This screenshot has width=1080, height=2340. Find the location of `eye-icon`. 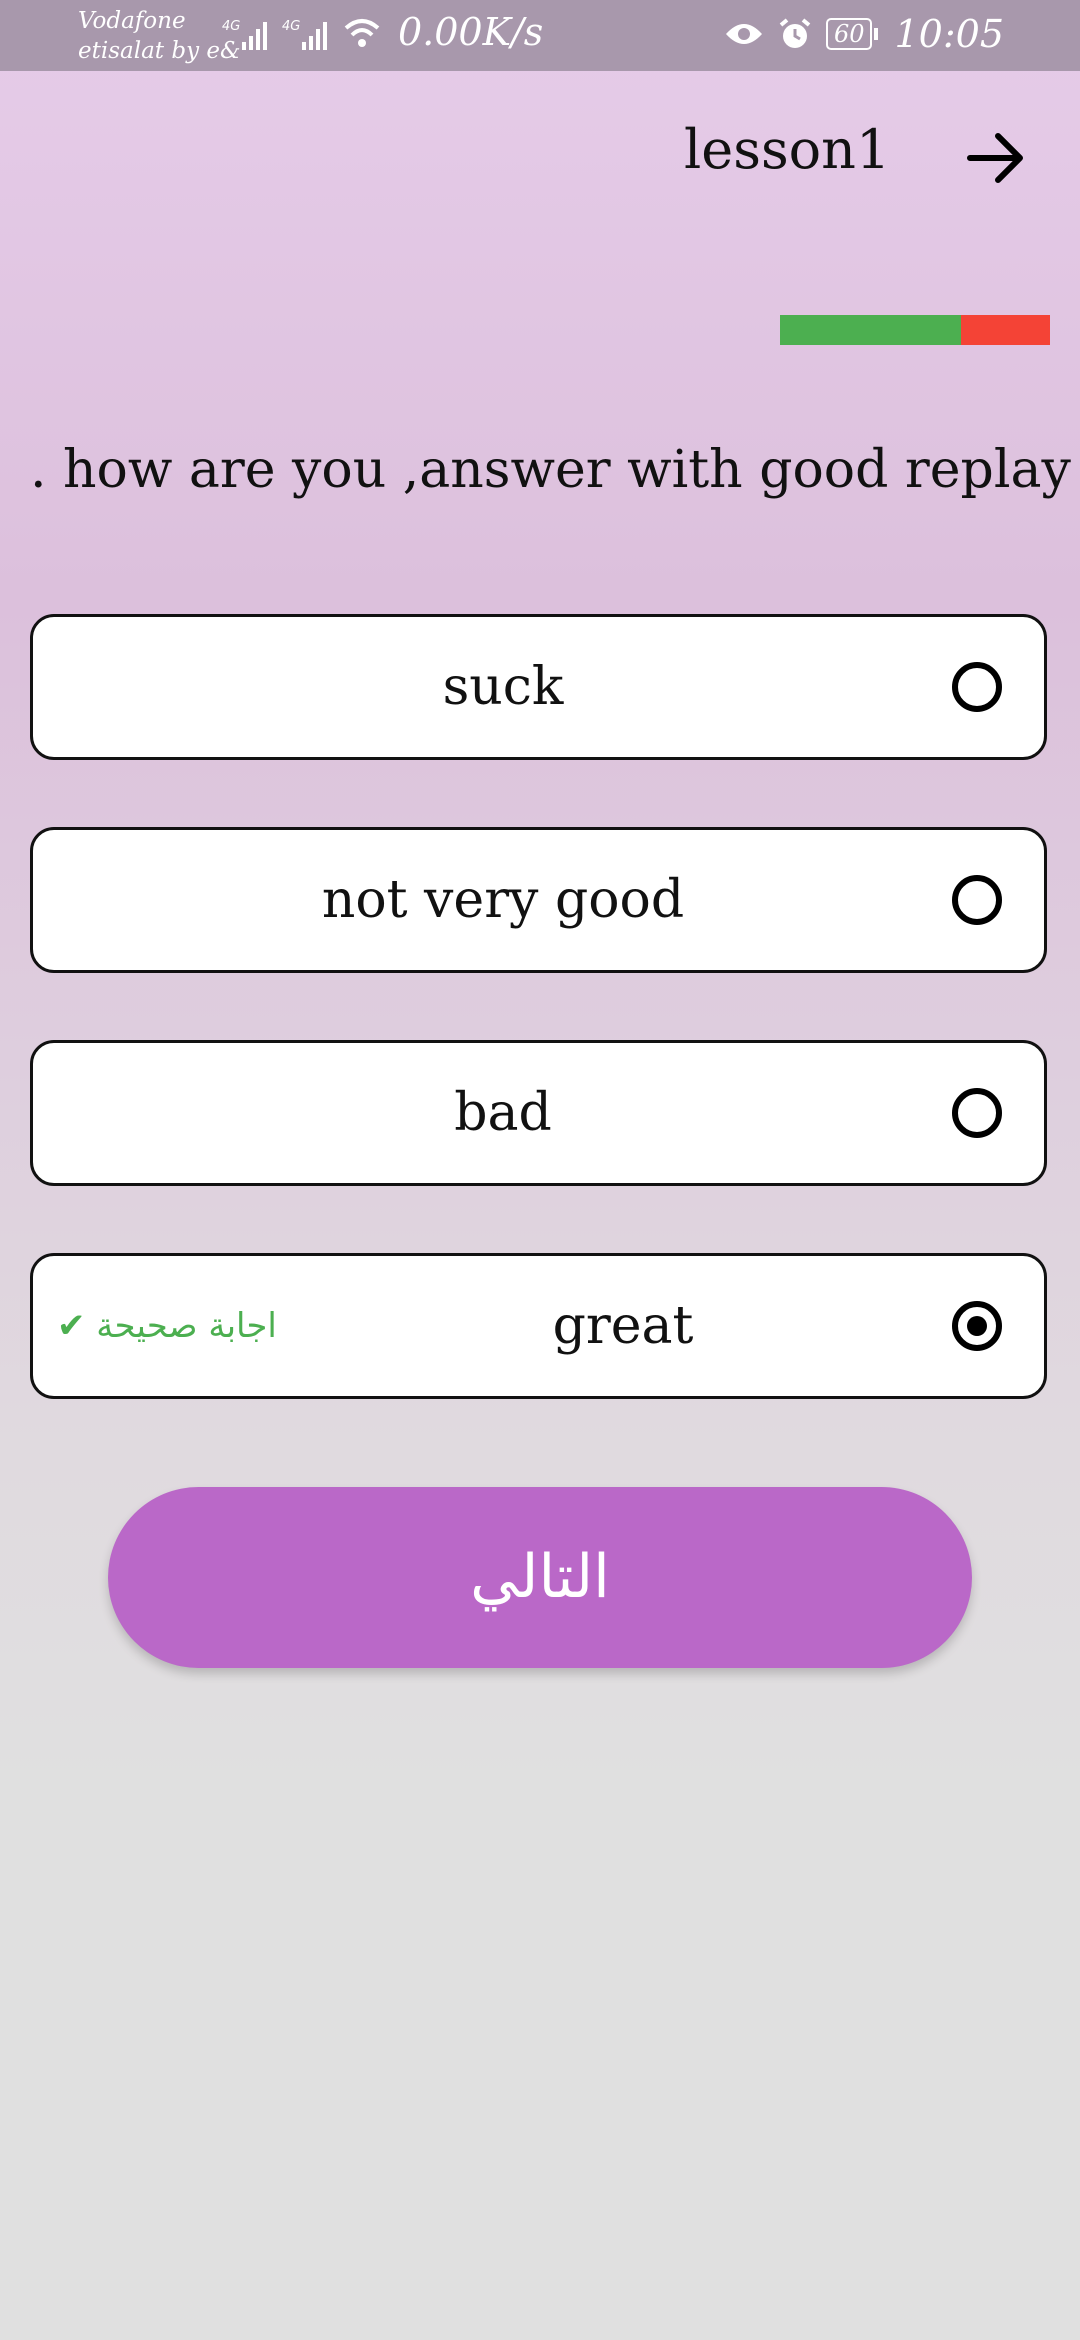

eye-icon is located at coordinates (743, 34).